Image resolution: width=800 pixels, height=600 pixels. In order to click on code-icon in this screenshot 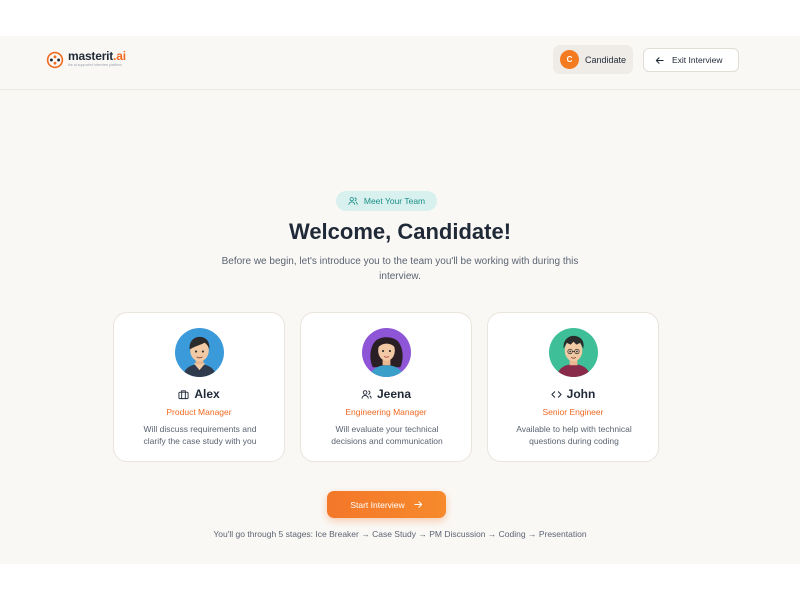, I will do `click(556, 394)`.